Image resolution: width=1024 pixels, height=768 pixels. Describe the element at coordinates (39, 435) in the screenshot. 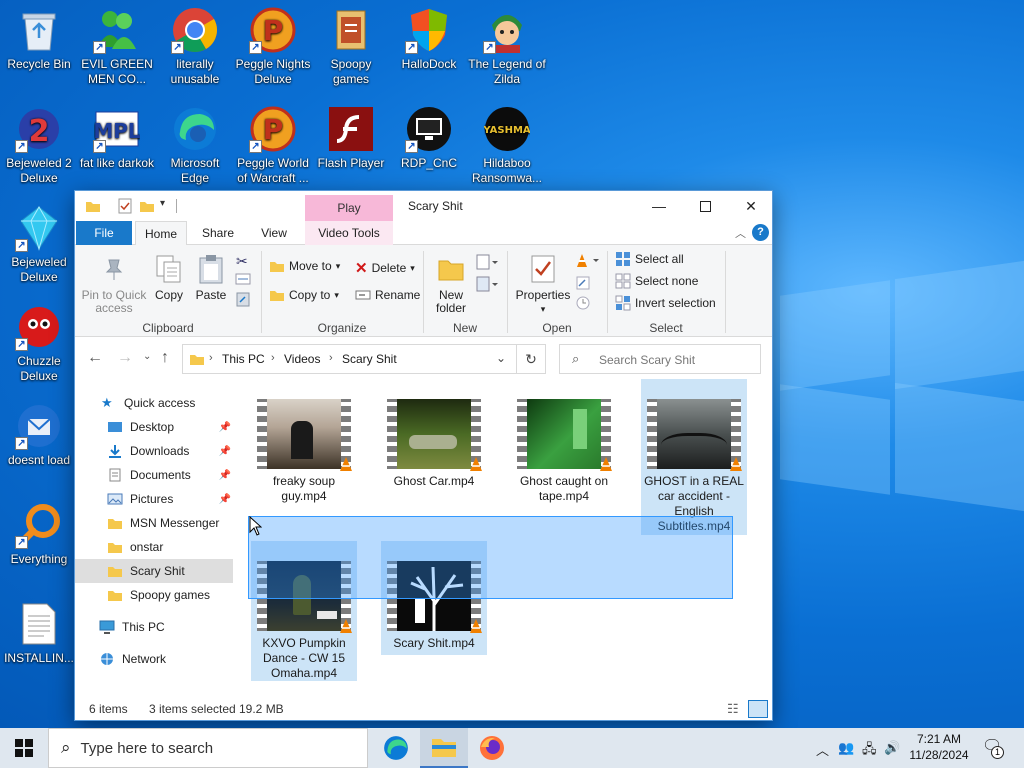

I see `desktop-icon-doesnt-load: ↗ doesnt load` at that location.